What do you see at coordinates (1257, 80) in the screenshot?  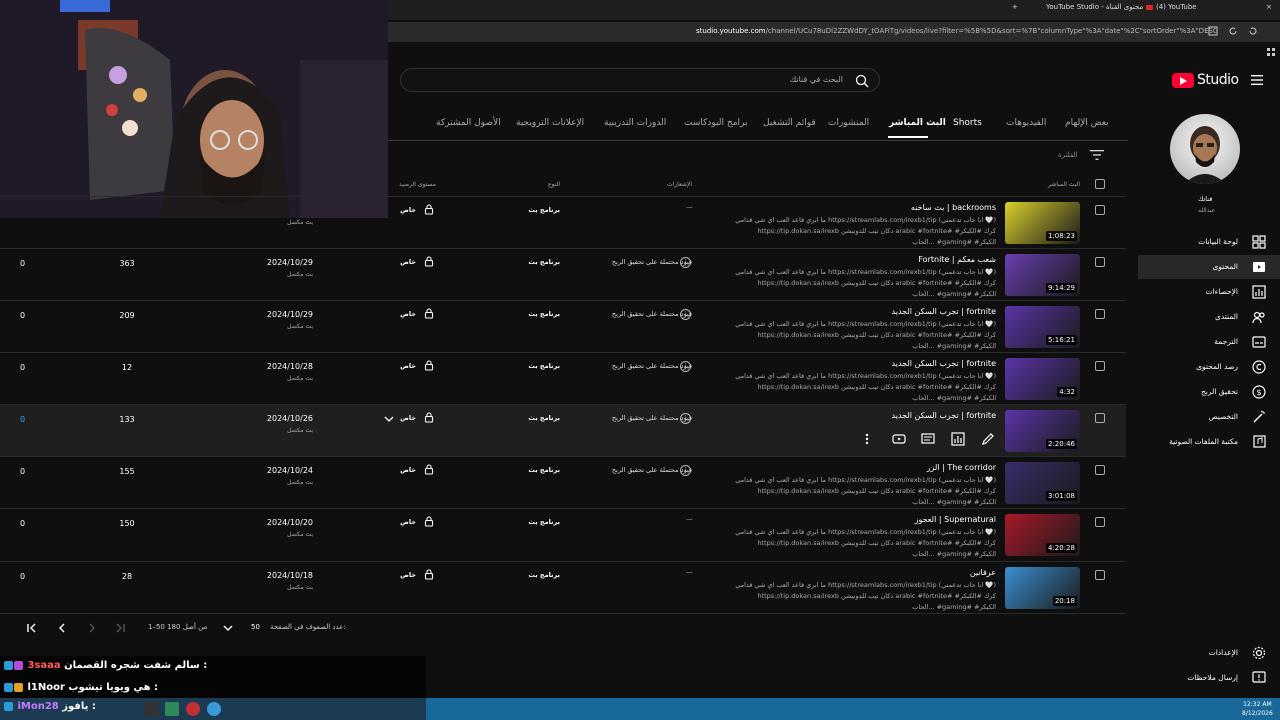 I see `hamburger-menu-icon` at bounding box center [1257, 80].